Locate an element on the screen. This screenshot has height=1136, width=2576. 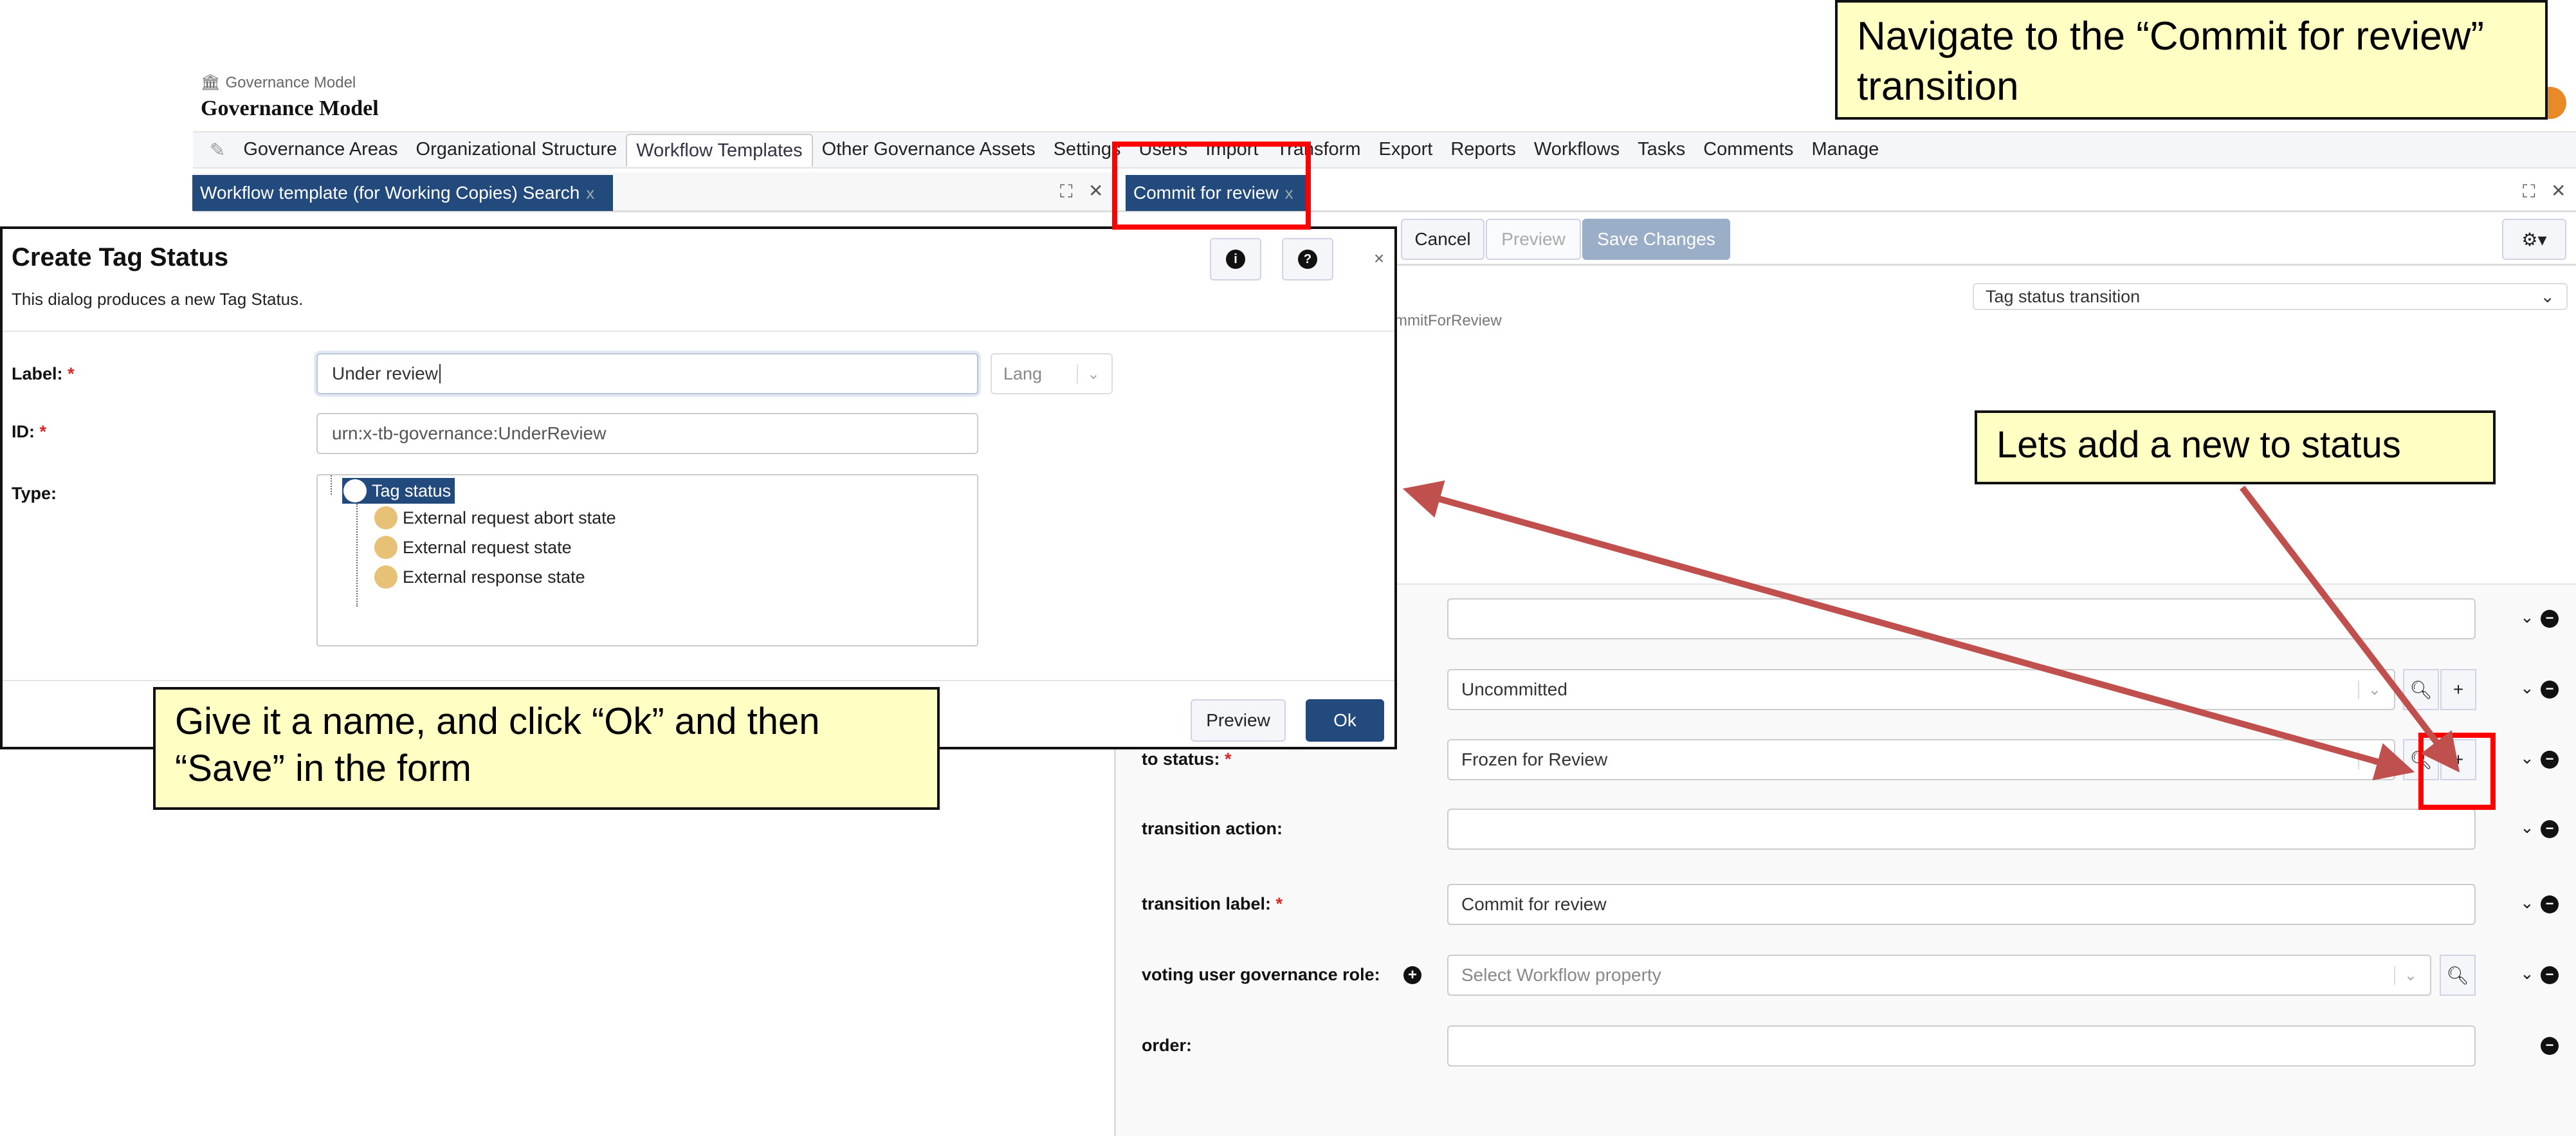
annotation-arrows is located at coordinates (1931, 630).